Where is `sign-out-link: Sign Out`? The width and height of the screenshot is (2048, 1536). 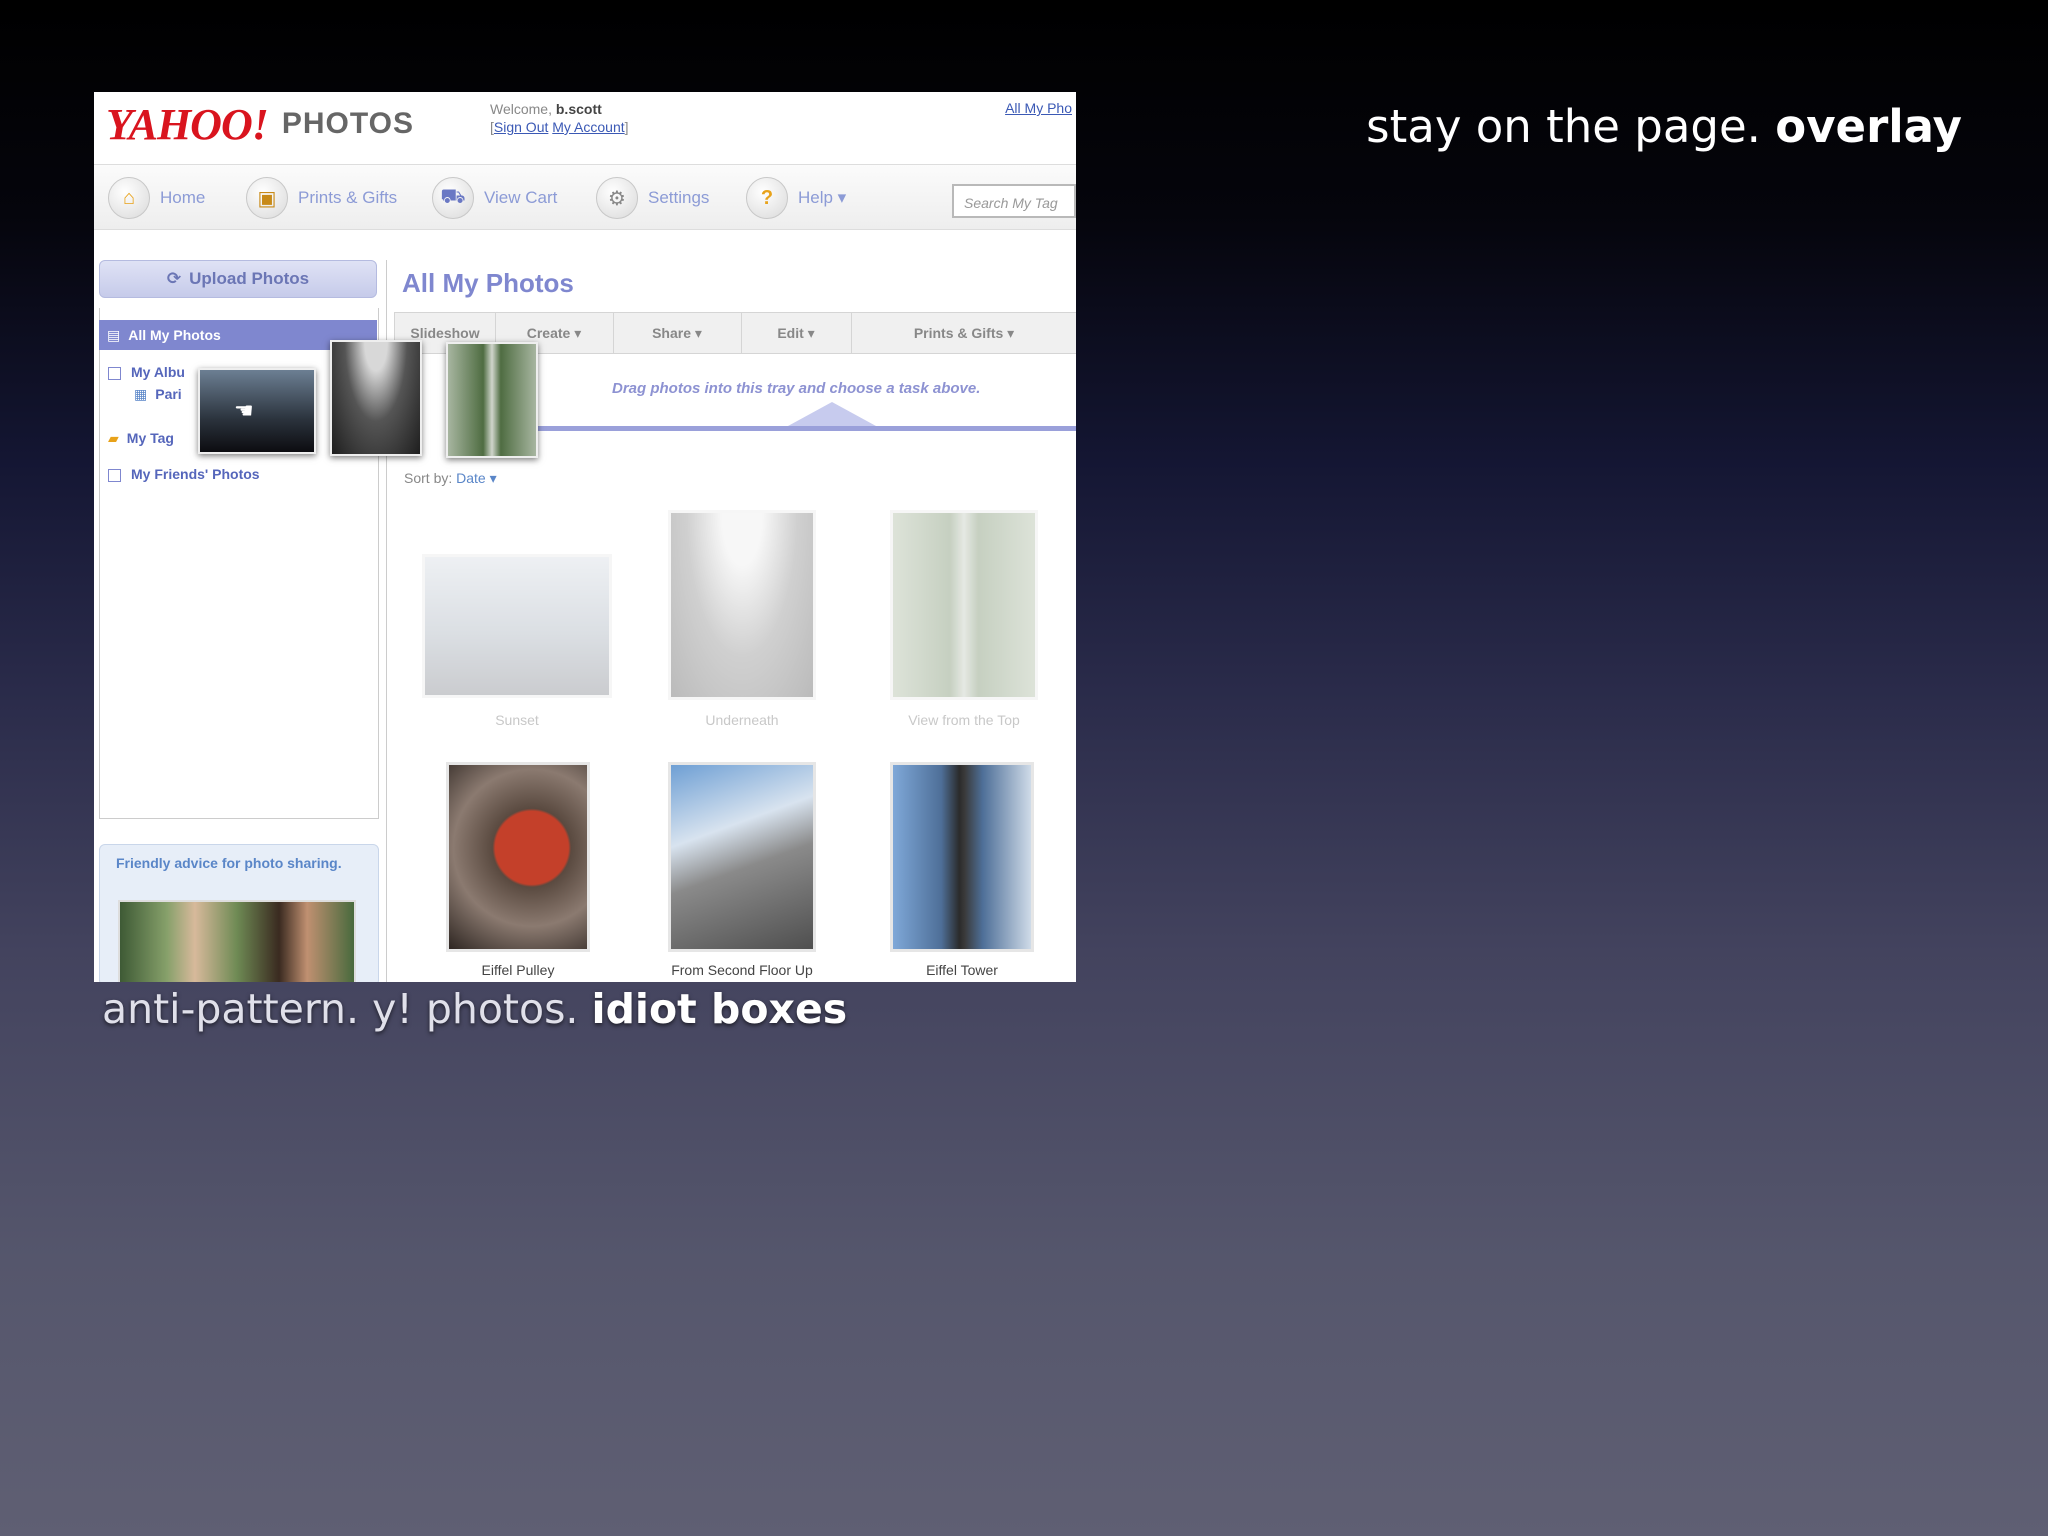 sign-out-link: Sign Out is located at coordinates (521, 127).